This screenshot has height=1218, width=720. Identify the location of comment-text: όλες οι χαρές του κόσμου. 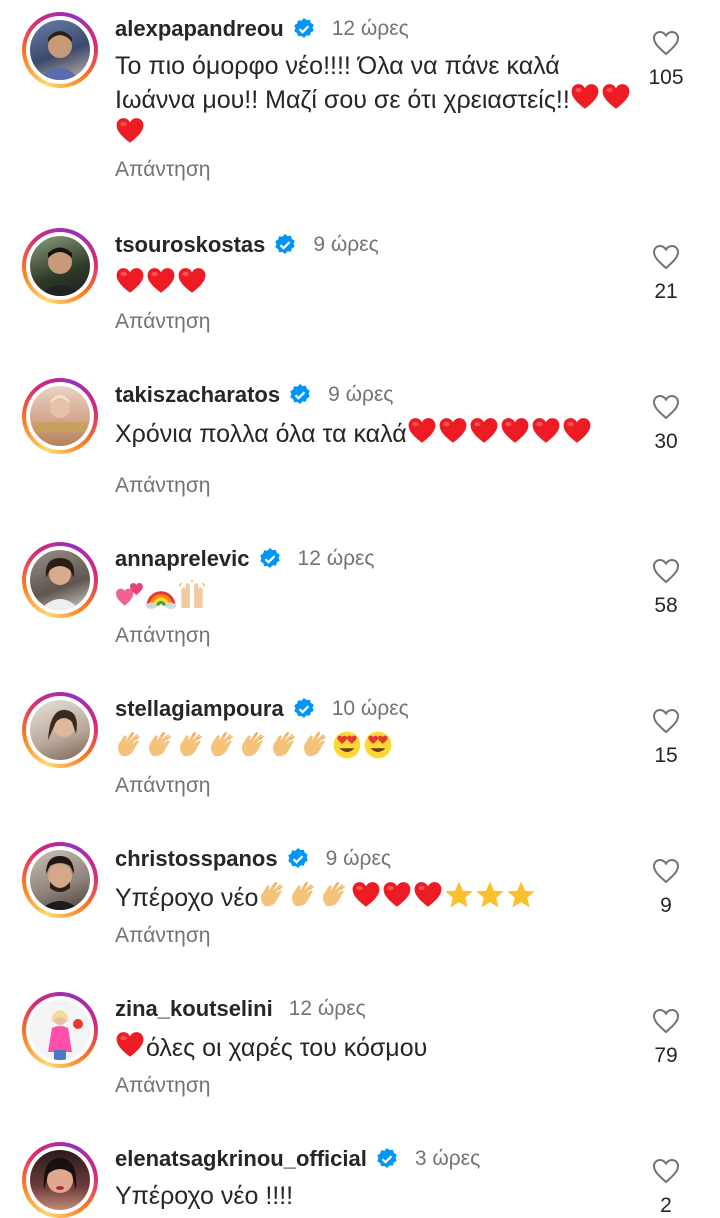
(377, 1047).